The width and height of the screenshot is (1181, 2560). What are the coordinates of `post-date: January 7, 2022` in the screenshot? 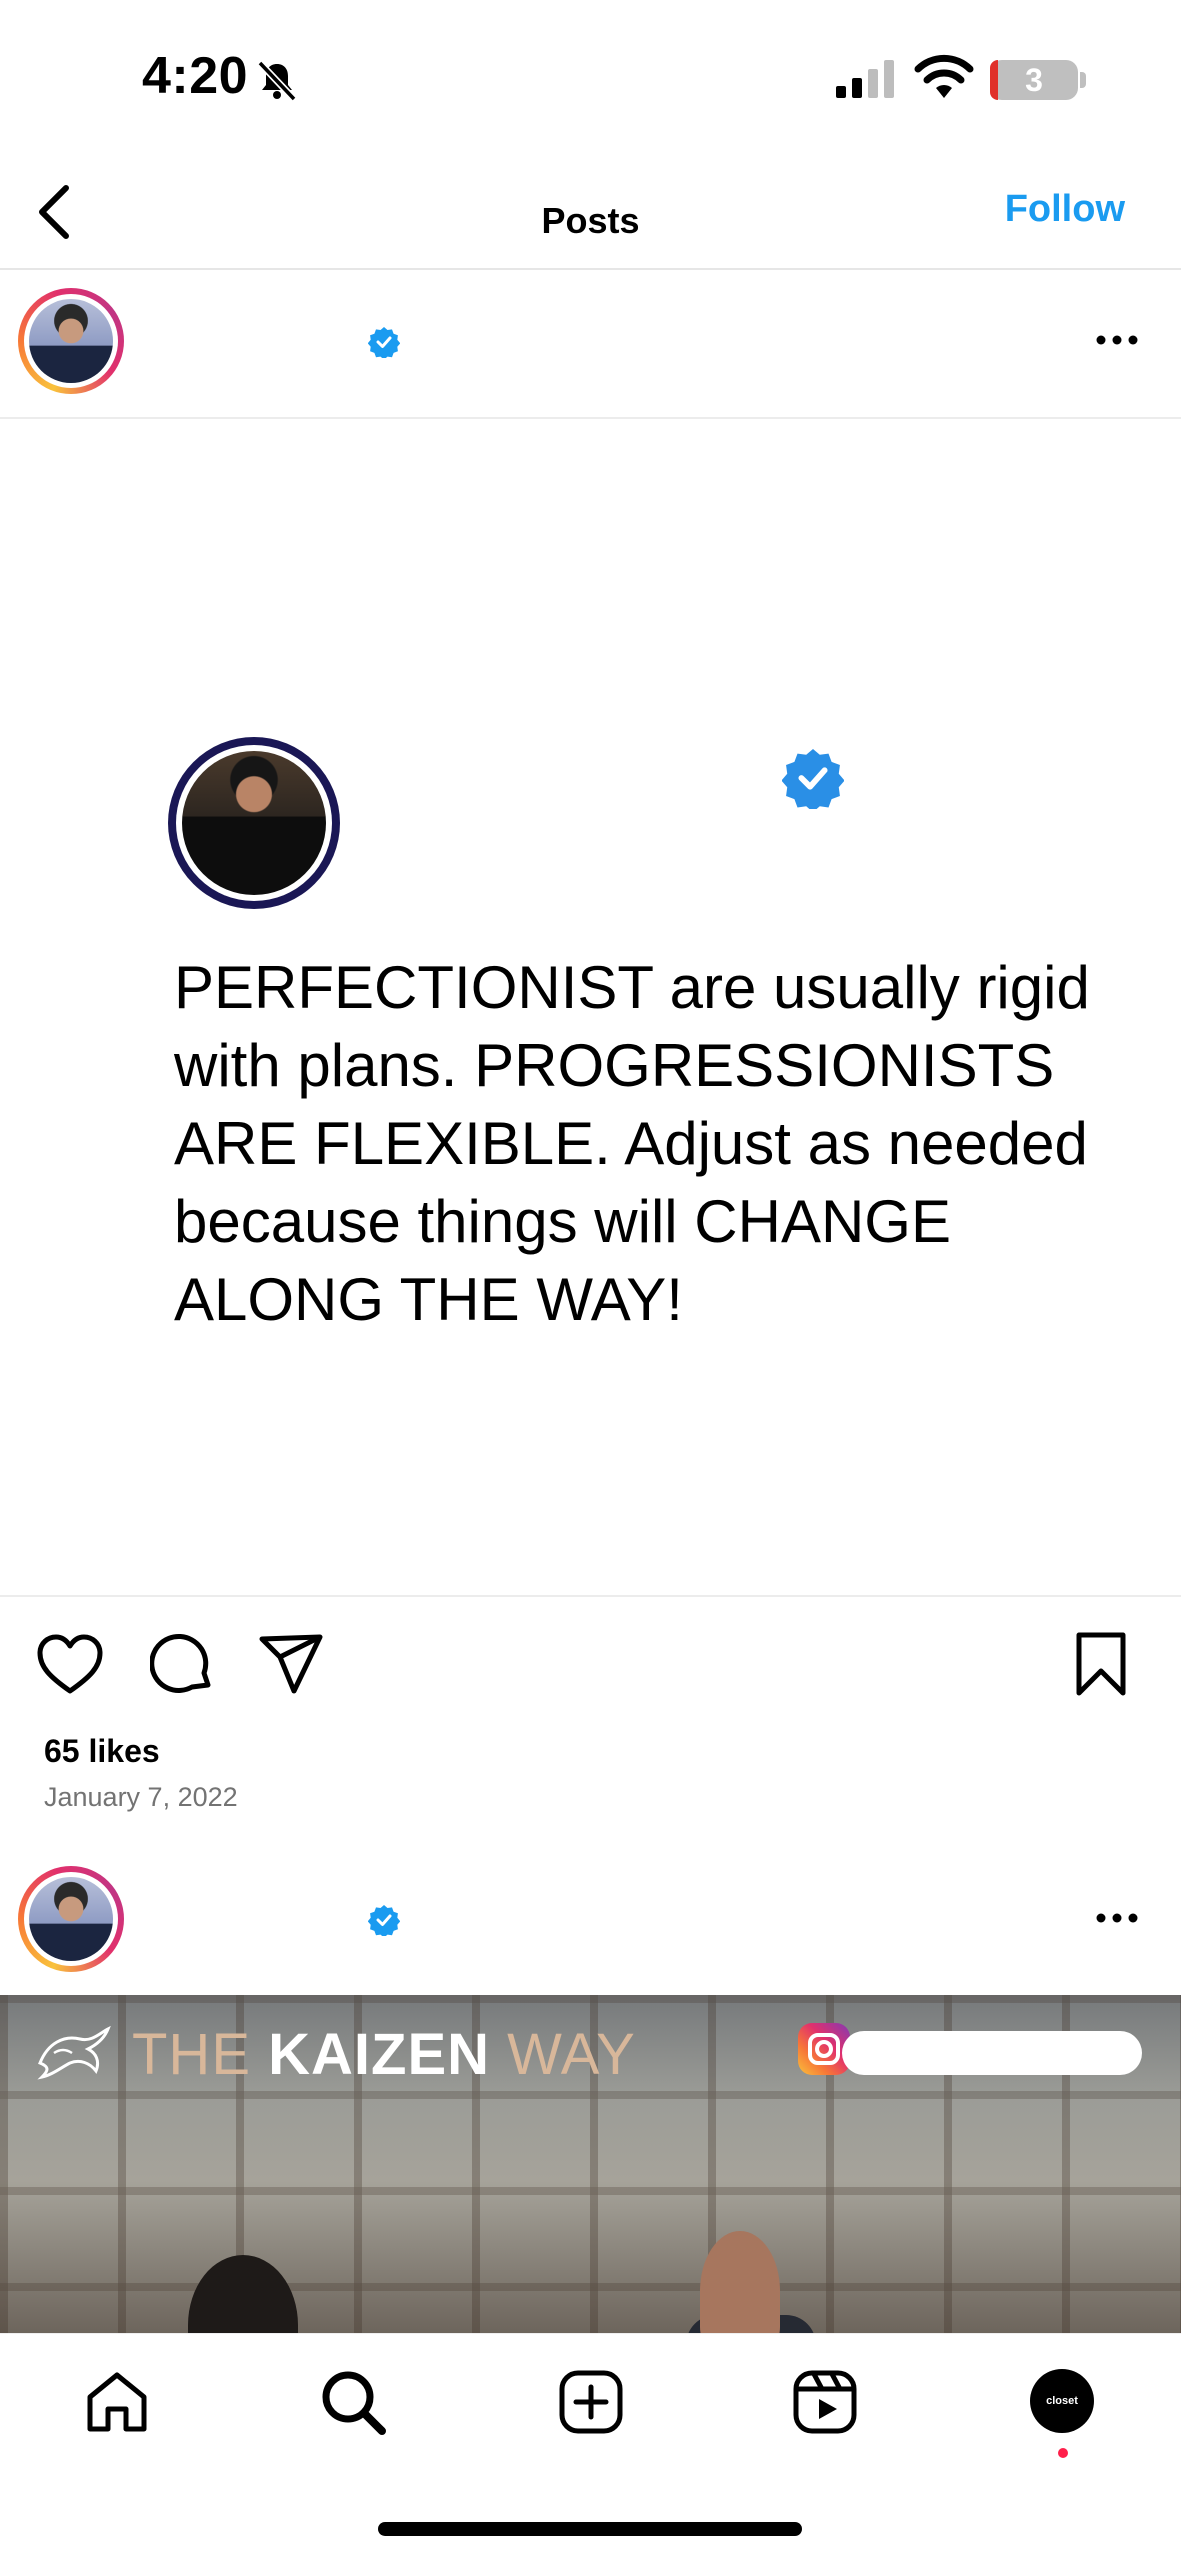 It's located at (141, 1797).